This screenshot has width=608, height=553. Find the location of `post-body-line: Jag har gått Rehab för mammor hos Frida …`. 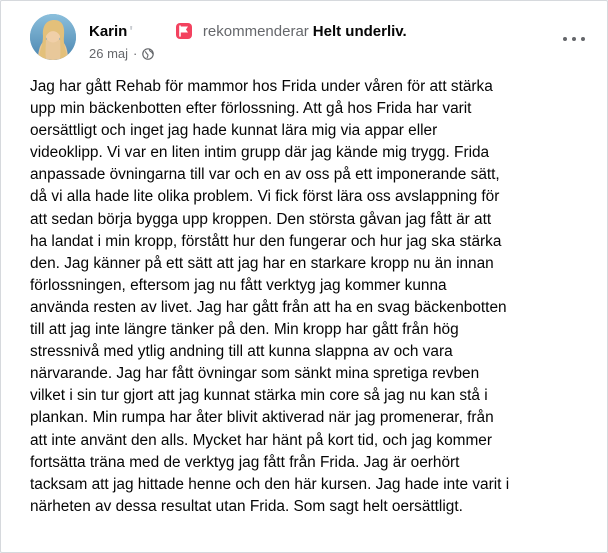

post-body-line: Jag har gått Rehab för mammor hos Frida … is located at coordinates (261, 86).